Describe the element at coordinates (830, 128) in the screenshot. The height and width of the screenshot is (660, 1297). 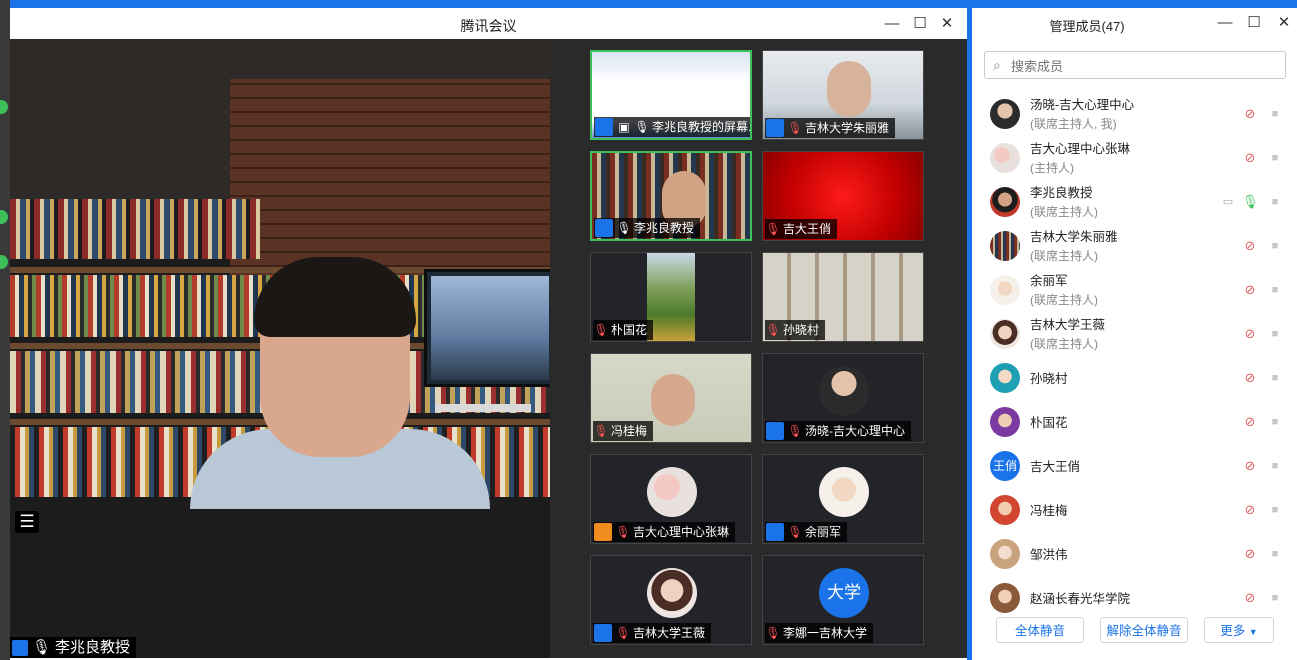
I see `tile-label: 🎙 吉林大学朱丽雅` at that location.